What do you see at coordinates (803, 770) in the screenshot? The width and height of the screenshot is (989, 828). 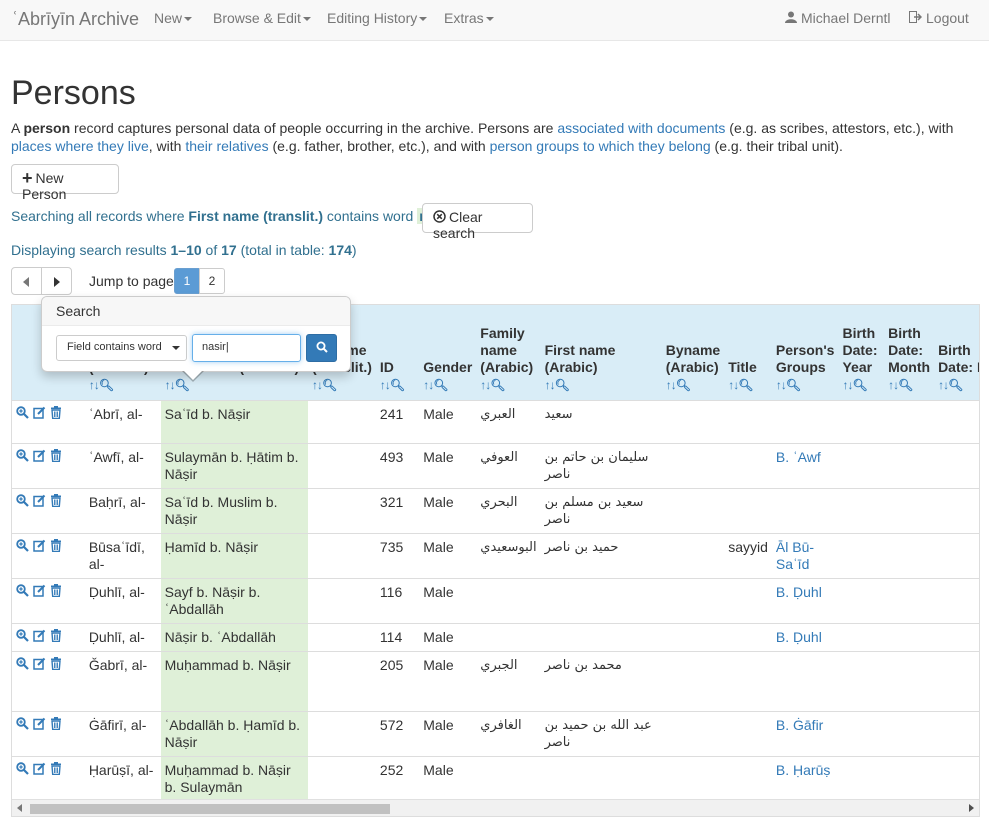 I see `cell-text: B. Ḥarūṣ` at bounding box center [803, 770].